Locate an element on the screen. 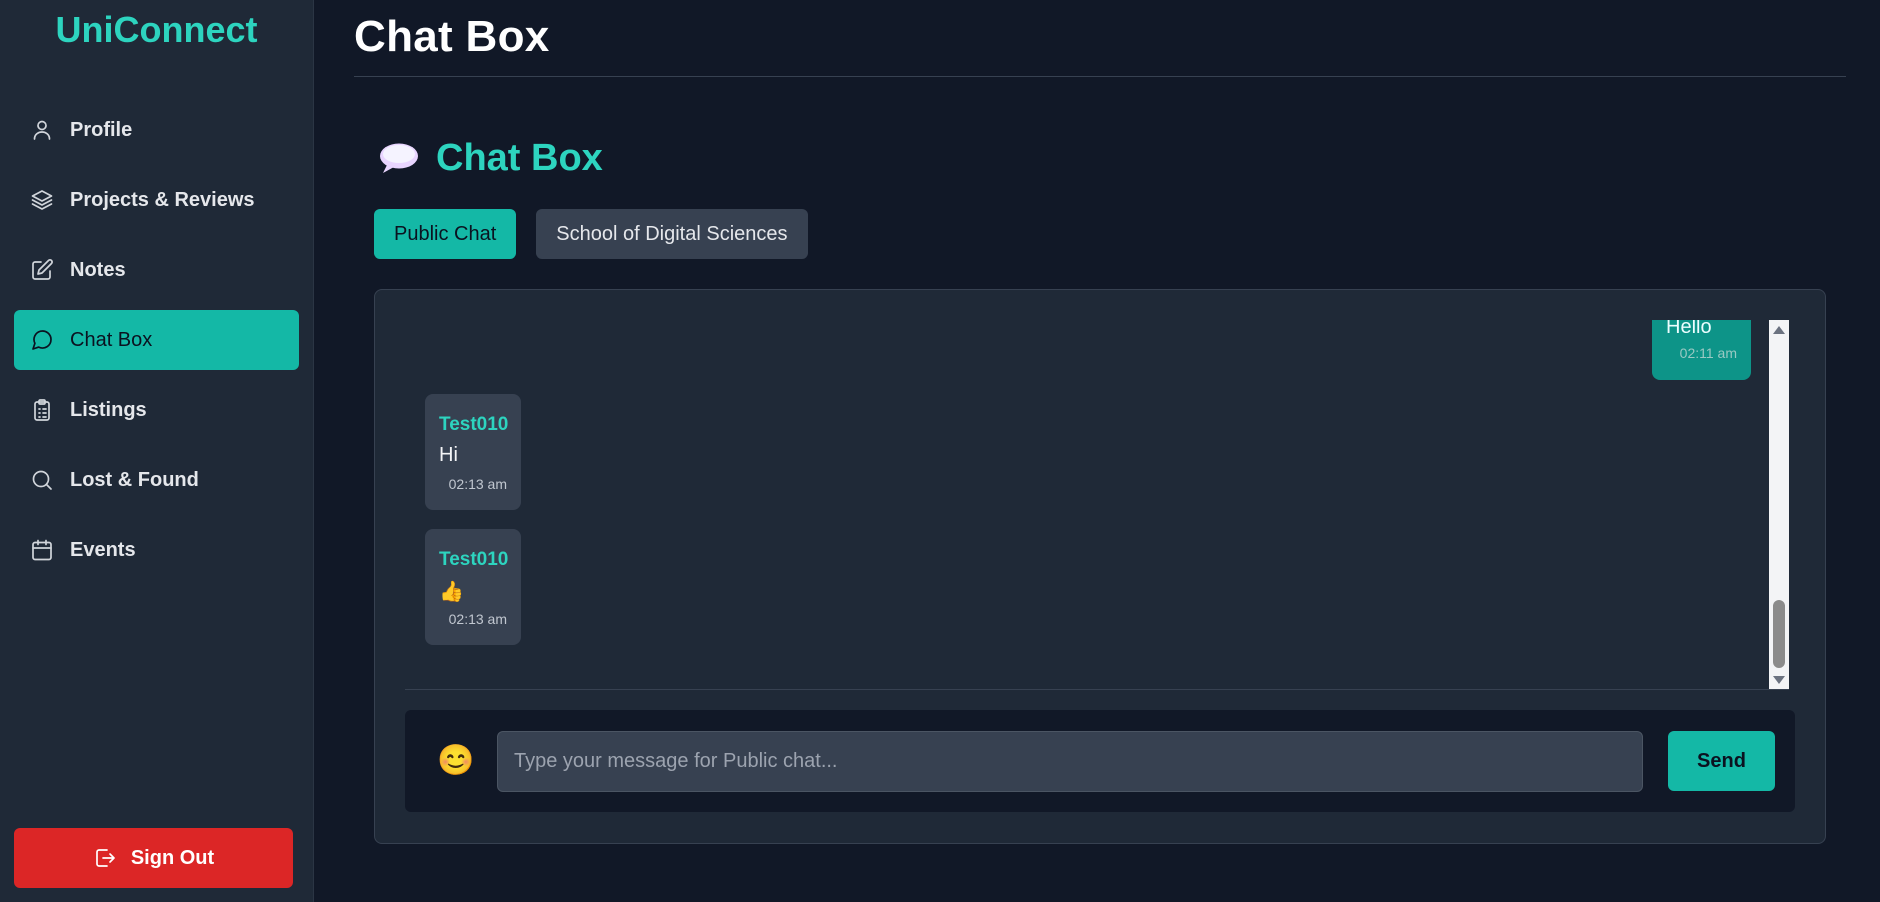  sidebar-item-label: Projects & Reviews is located at coordinates (162, 199).